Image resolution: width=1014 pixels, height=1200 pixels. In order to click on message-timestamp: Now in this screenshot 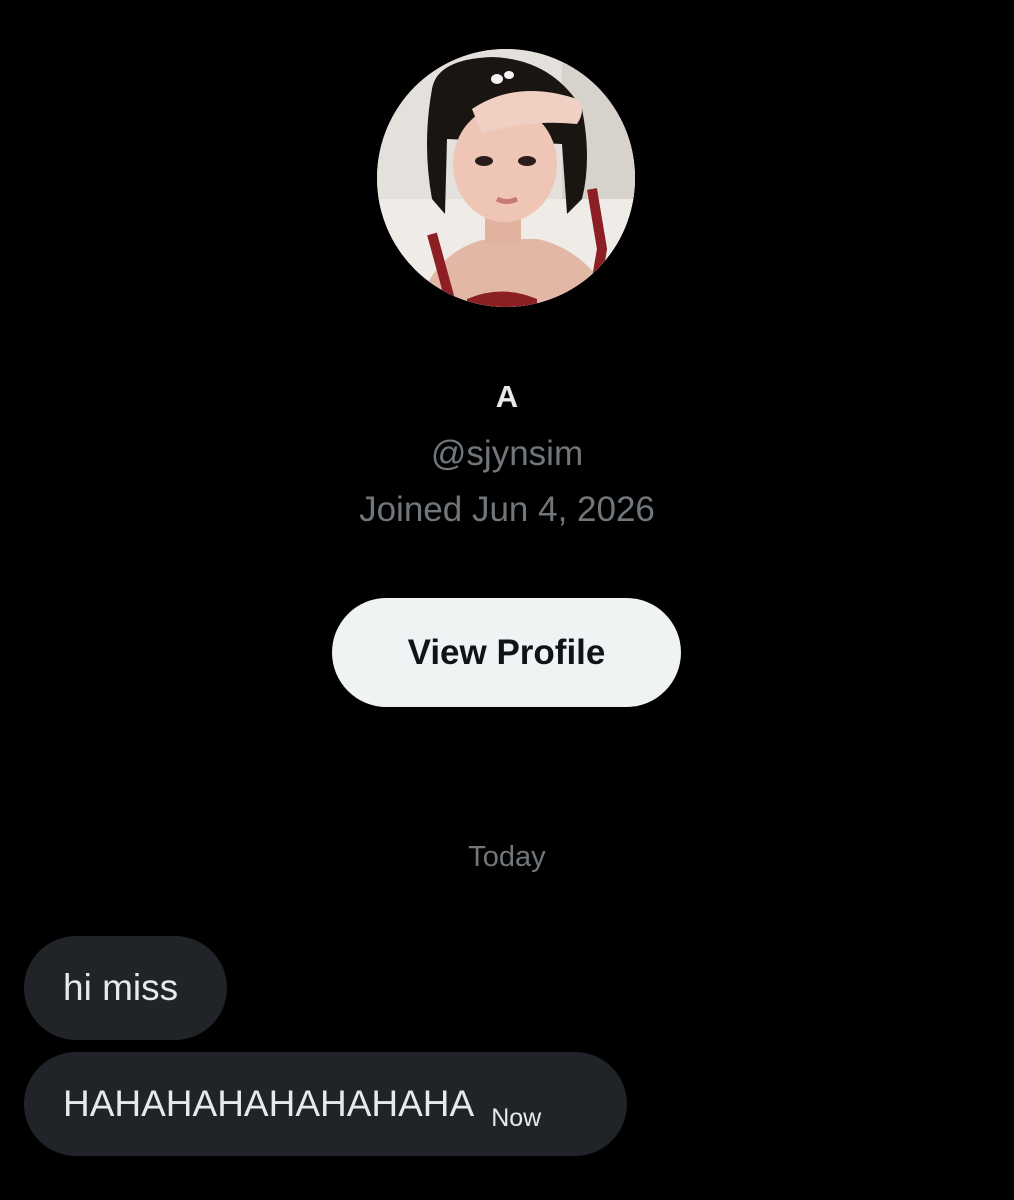, I will do `click(516, 1117)`.